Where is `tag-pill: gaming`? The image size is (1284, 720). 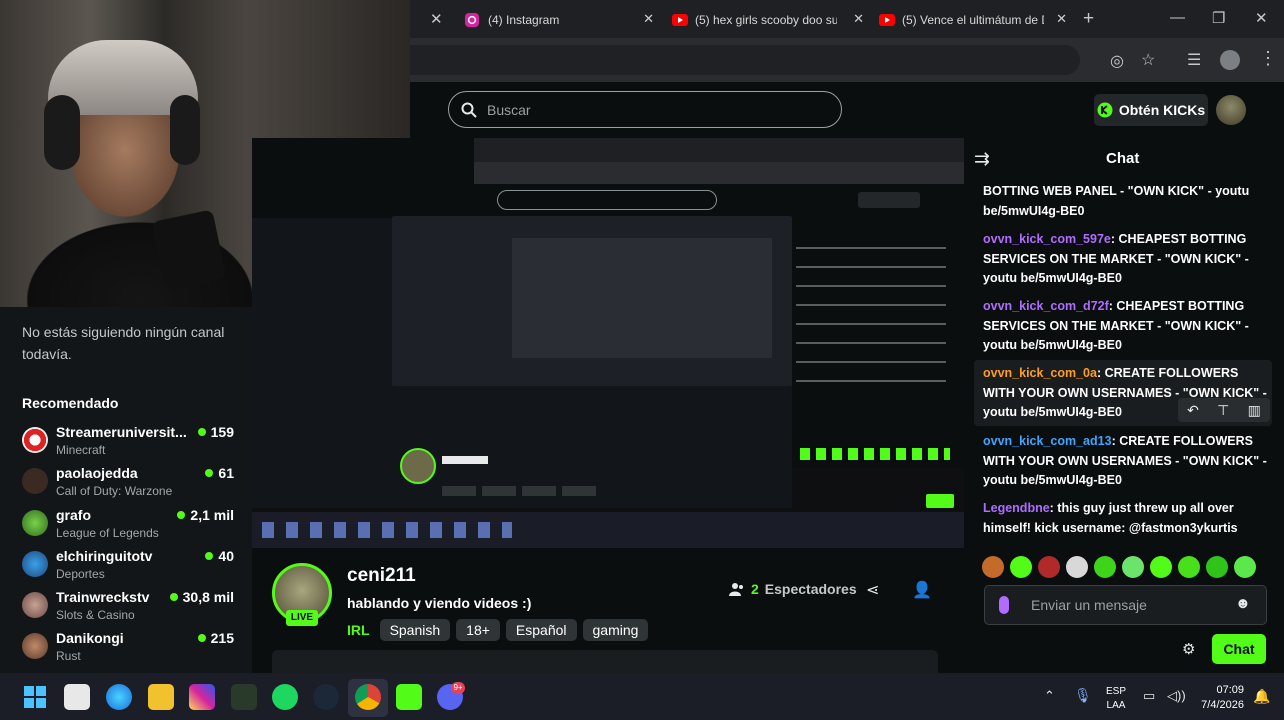
tag-pill: gaming is located at coordinates (615, 630).